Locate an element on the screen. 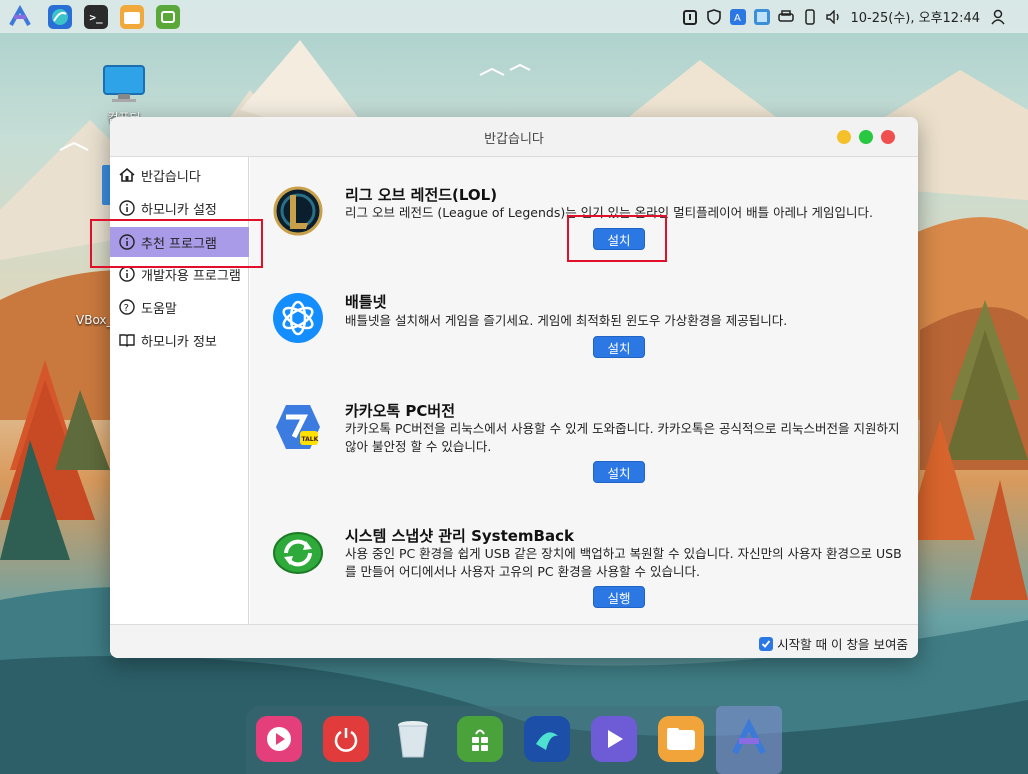  video-player-icon is located at coordinates (614, 739).